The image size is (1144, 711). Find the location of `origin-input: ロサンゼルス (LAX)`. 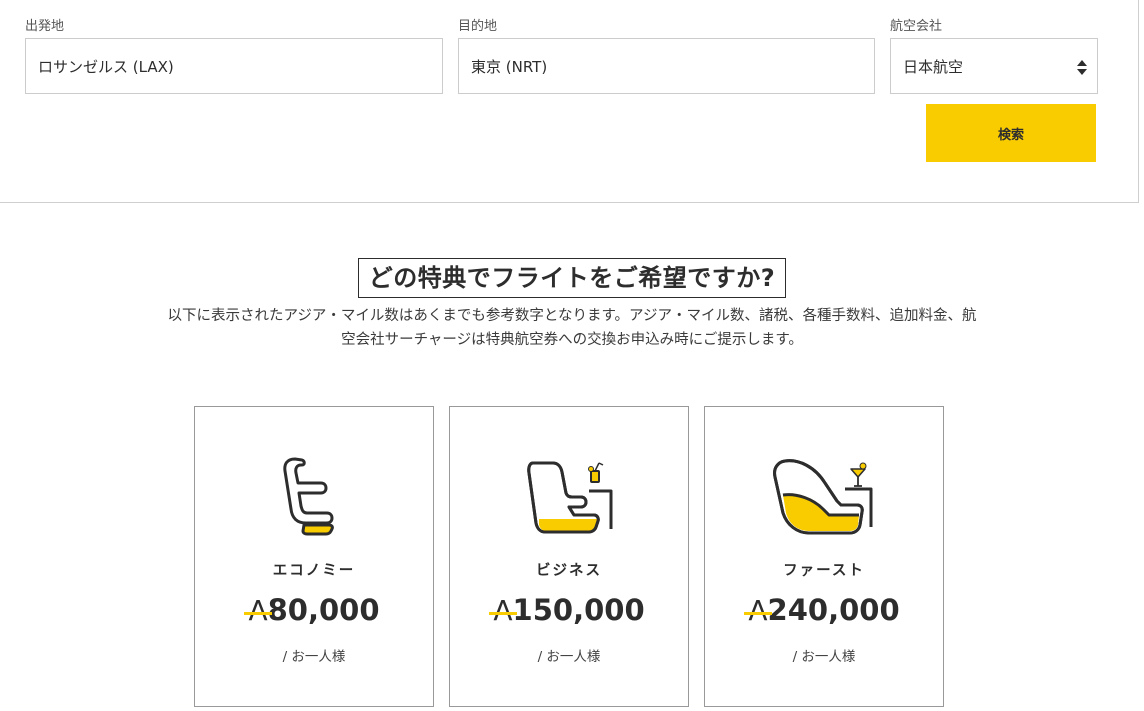

origin-input: ロサンゼルス (LAX) is located at coordinates (234, 66).